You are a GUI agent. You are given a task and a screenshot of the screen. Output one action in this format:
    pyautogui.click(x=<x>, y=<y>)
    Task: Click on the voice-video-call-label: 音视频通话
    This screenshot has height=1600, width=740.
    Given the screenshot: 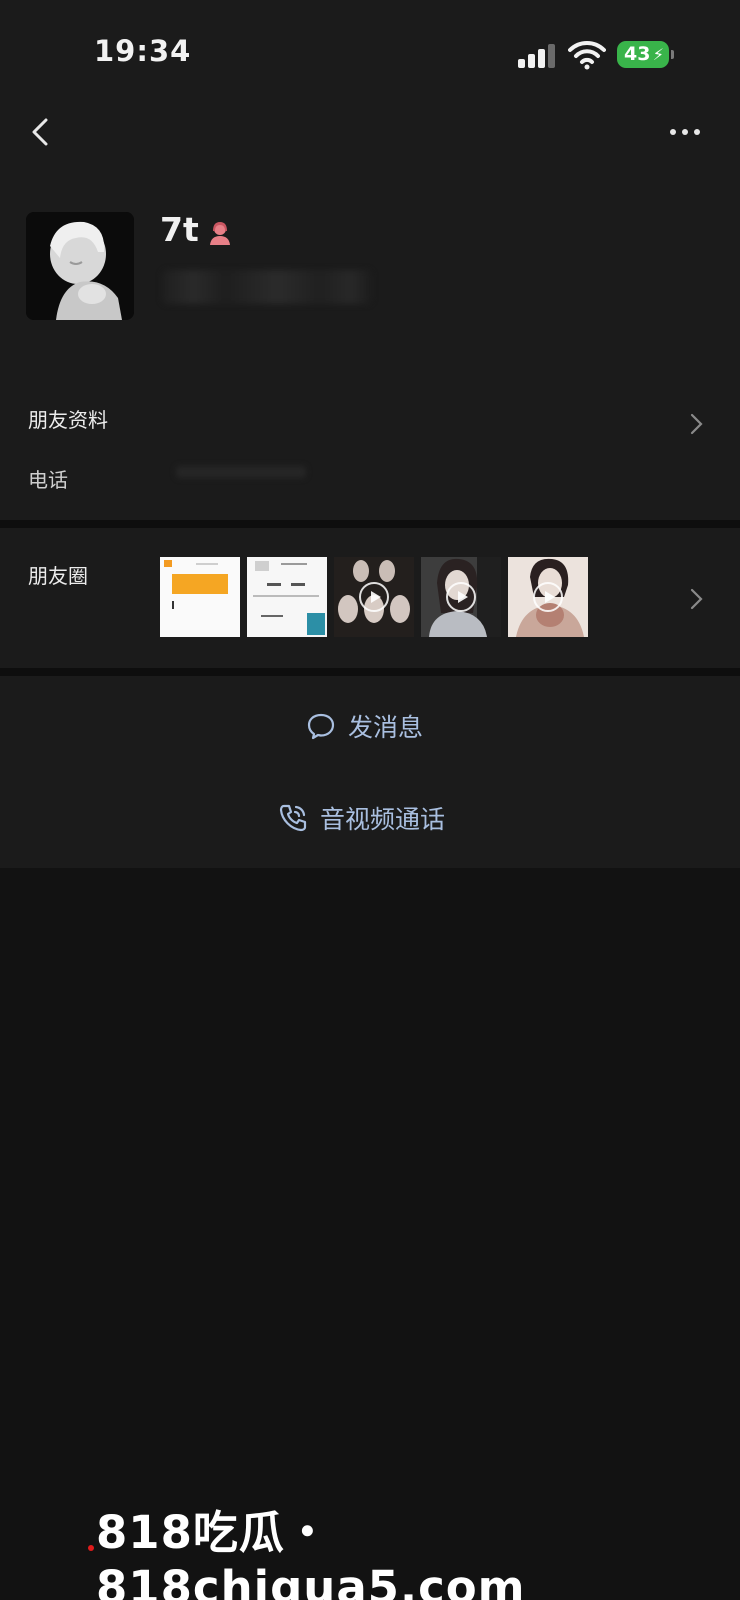 What is the action you would take?
    pyautogui.click(x=383, y=819)
    